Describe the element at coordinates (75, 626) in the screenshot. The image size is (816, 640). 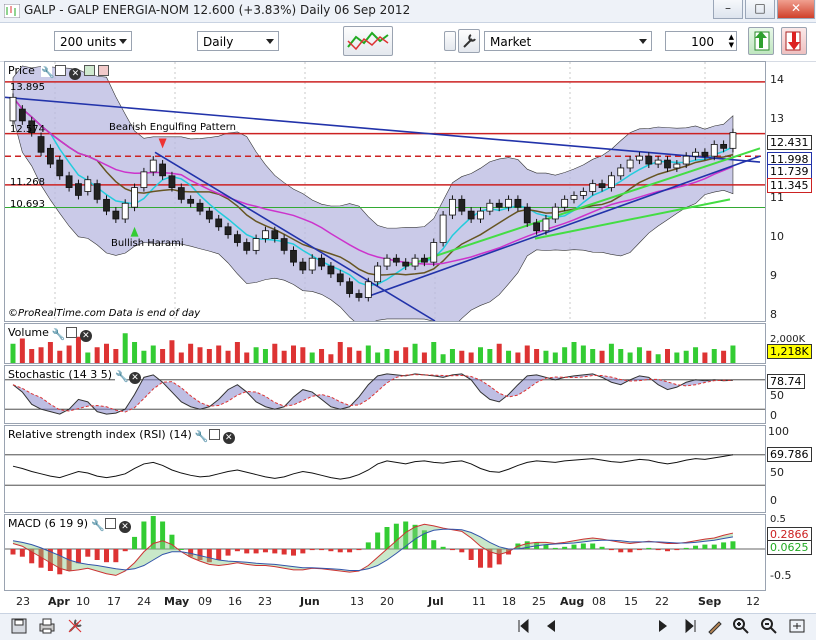
I see `settings-icon` at that location.